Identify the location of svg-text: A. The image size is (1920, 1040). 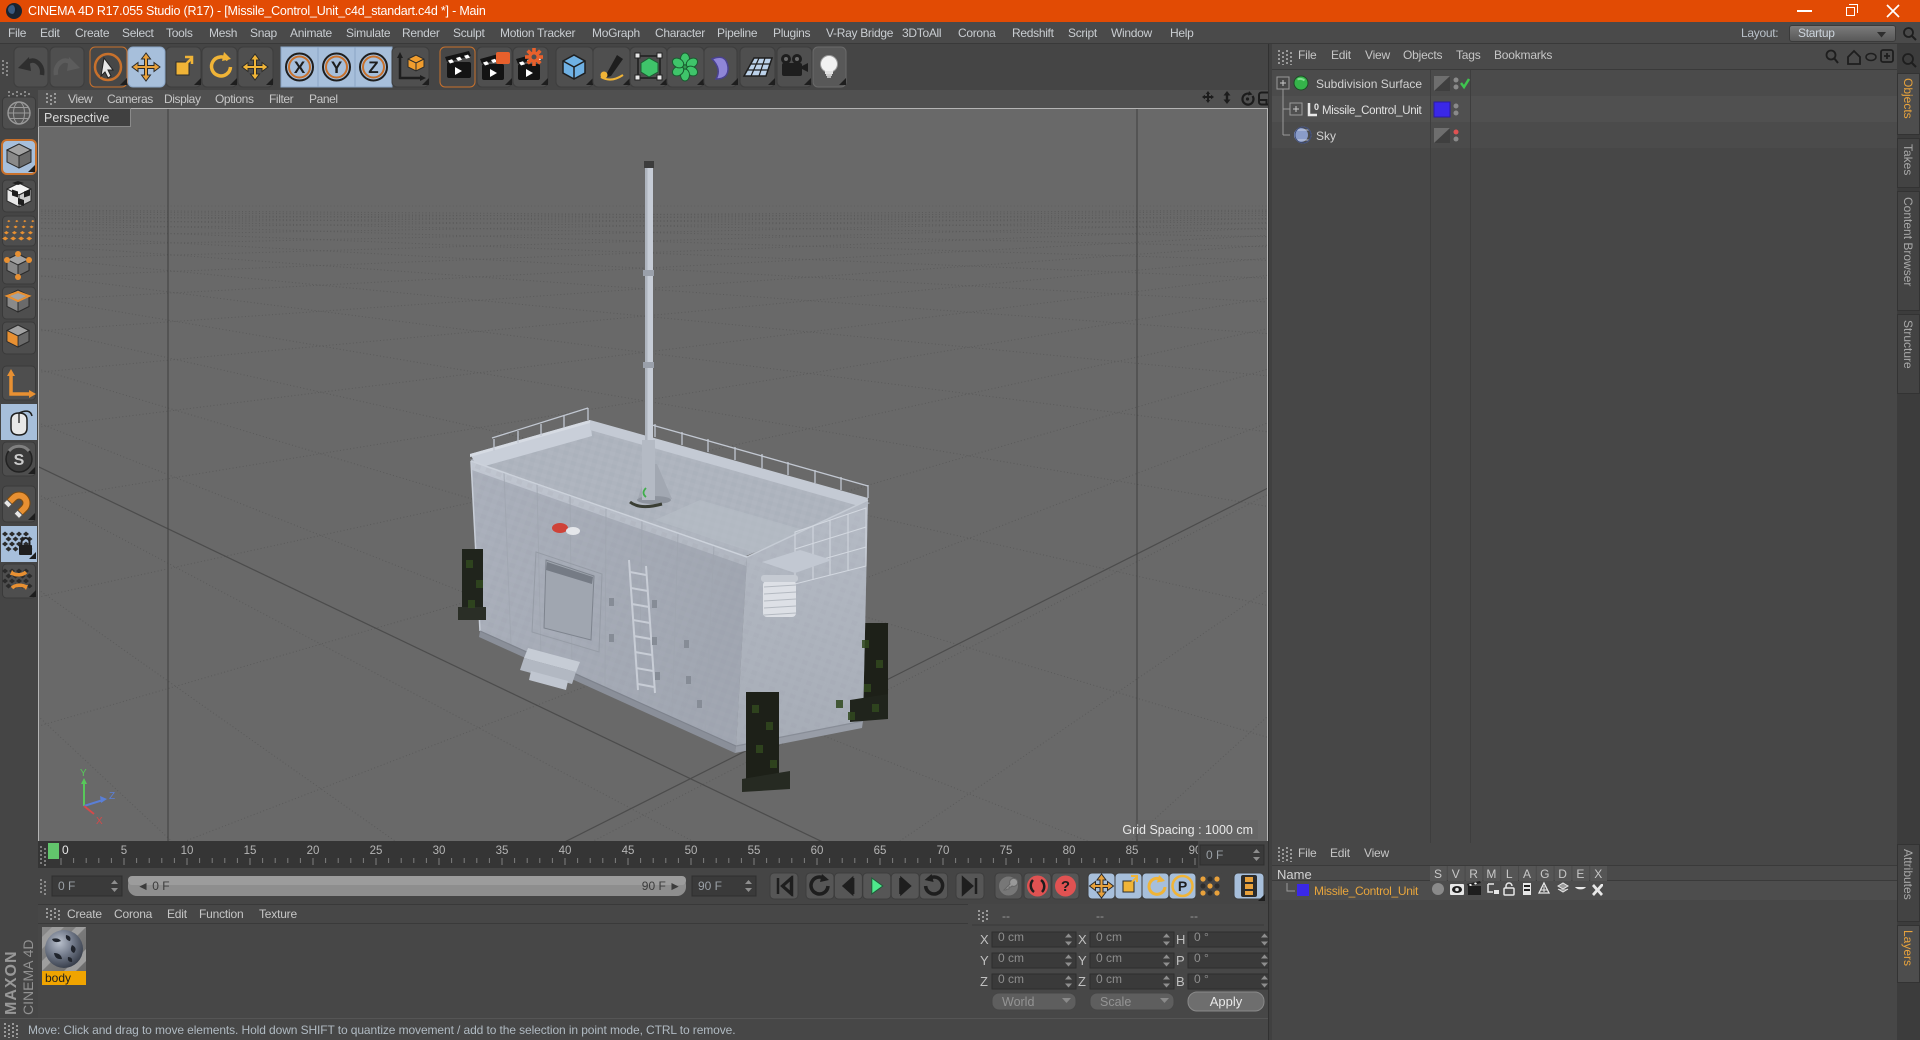
(1527, 874).